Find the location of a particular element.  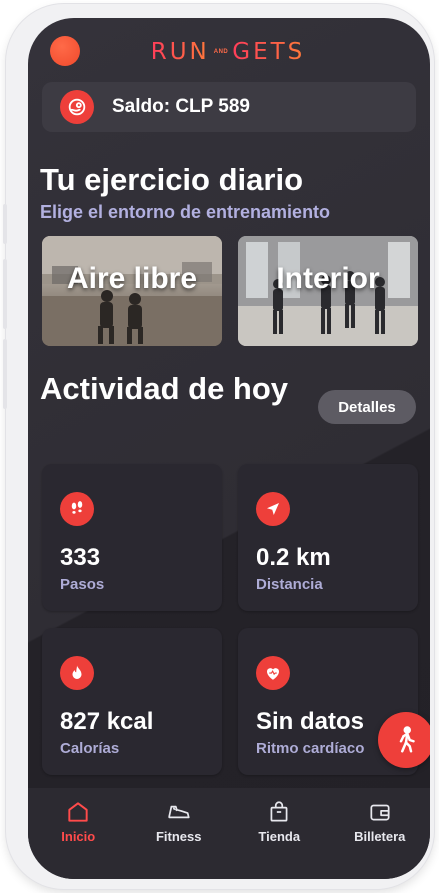

details-button: Detalles is located at coordinates (367, 407).